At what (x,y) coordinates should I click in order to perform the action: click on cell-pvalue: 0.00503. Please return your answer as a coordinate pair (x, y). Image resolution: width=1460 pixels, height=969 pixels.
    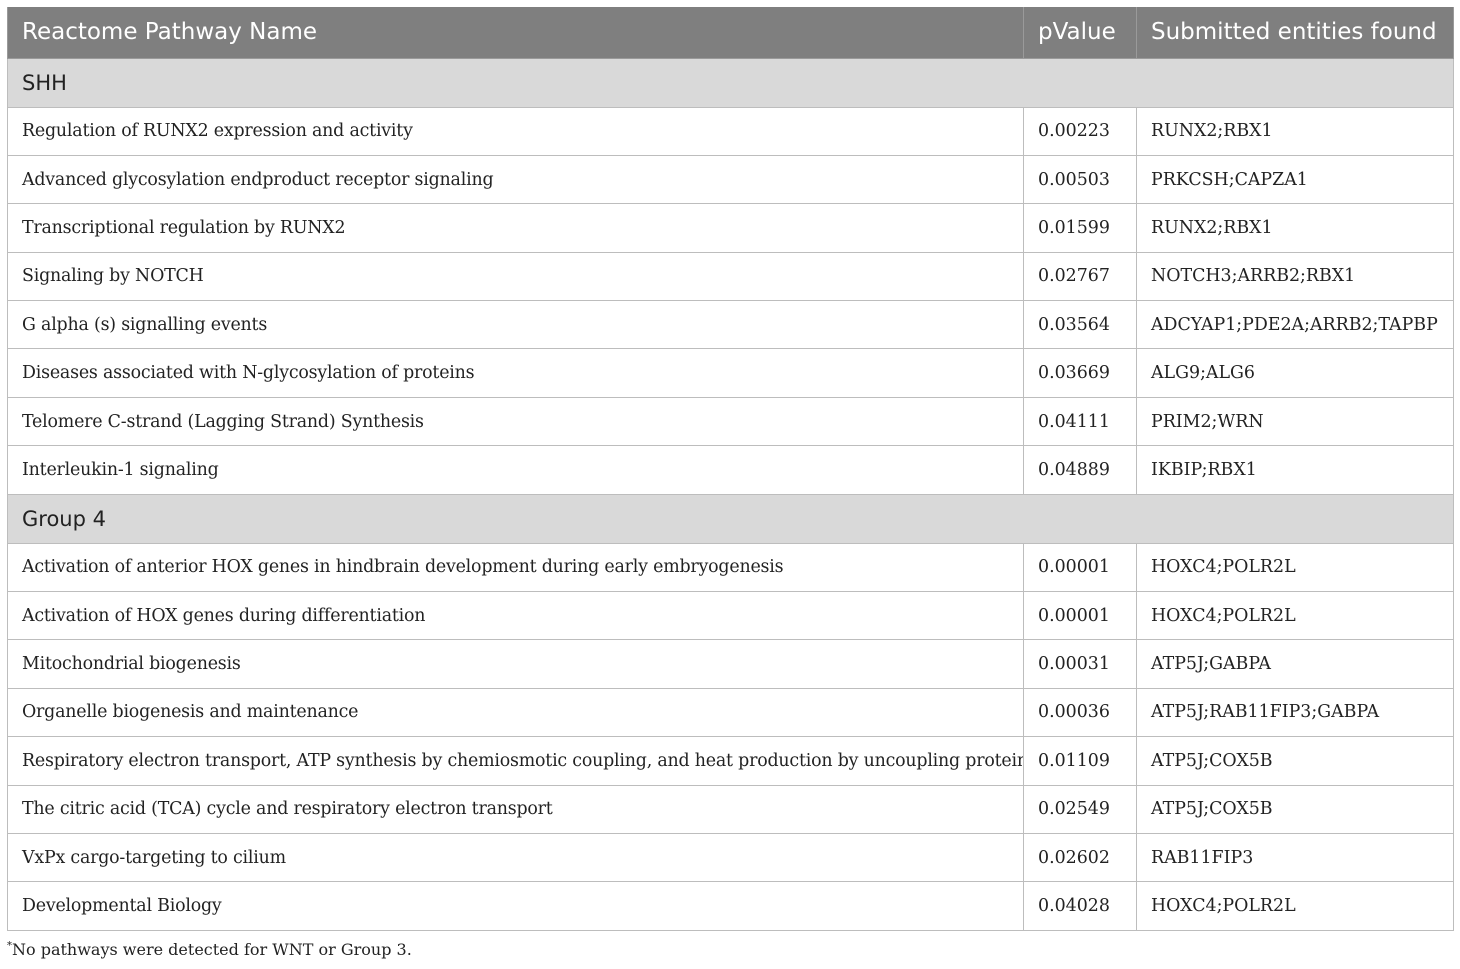
    Looking at the image, I should click on (1080, 179).